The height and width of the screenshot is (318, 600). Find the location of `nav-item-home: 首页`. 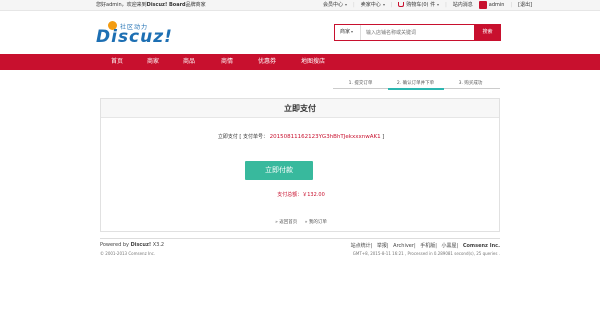

nav-item-home: 首页 is located at coordinates (117, 62).